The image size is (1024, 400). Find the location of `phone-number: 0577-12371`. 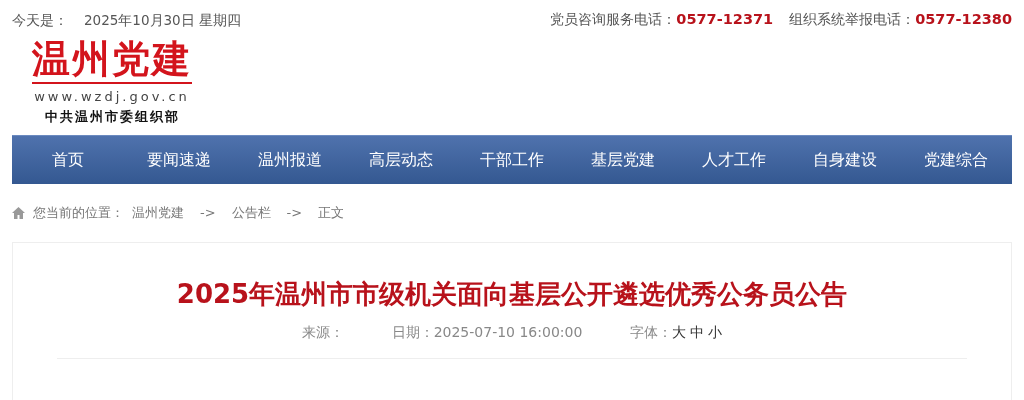

phone-number: 0577-12371 is located at coordinates (725, 20).